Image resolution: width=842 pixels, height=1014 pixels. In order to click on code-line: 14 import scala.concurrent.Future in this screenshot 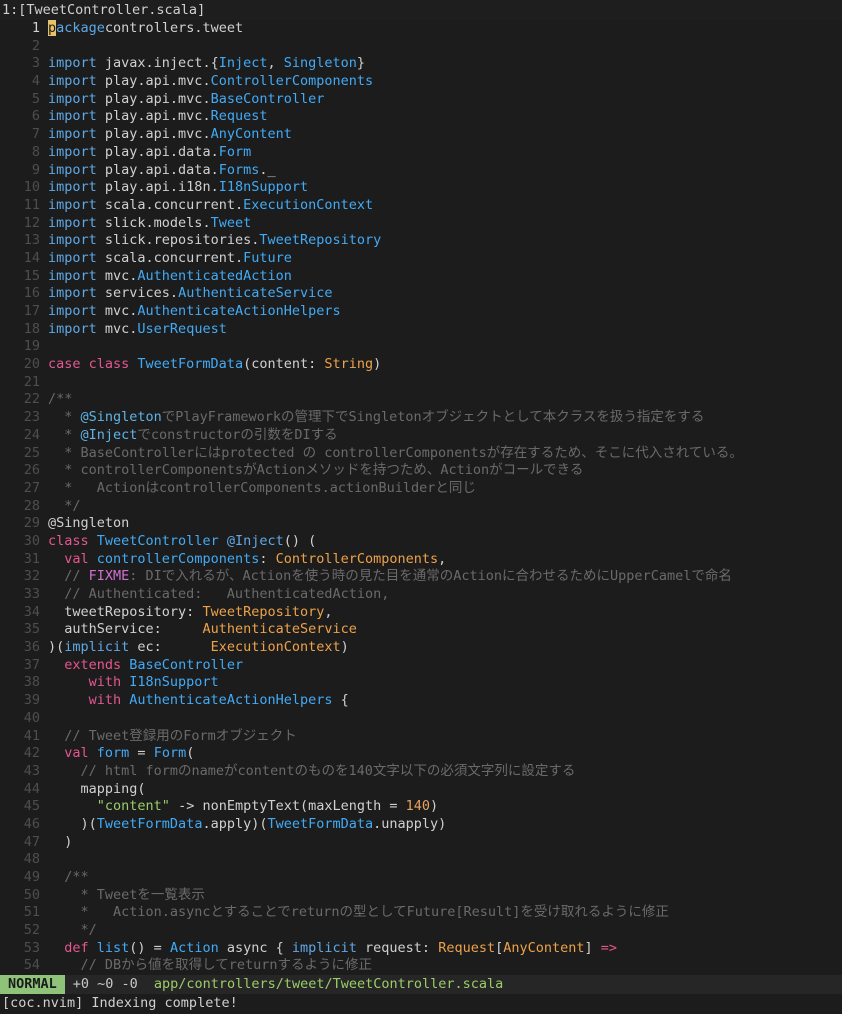, I will do `click(421, 259)`.